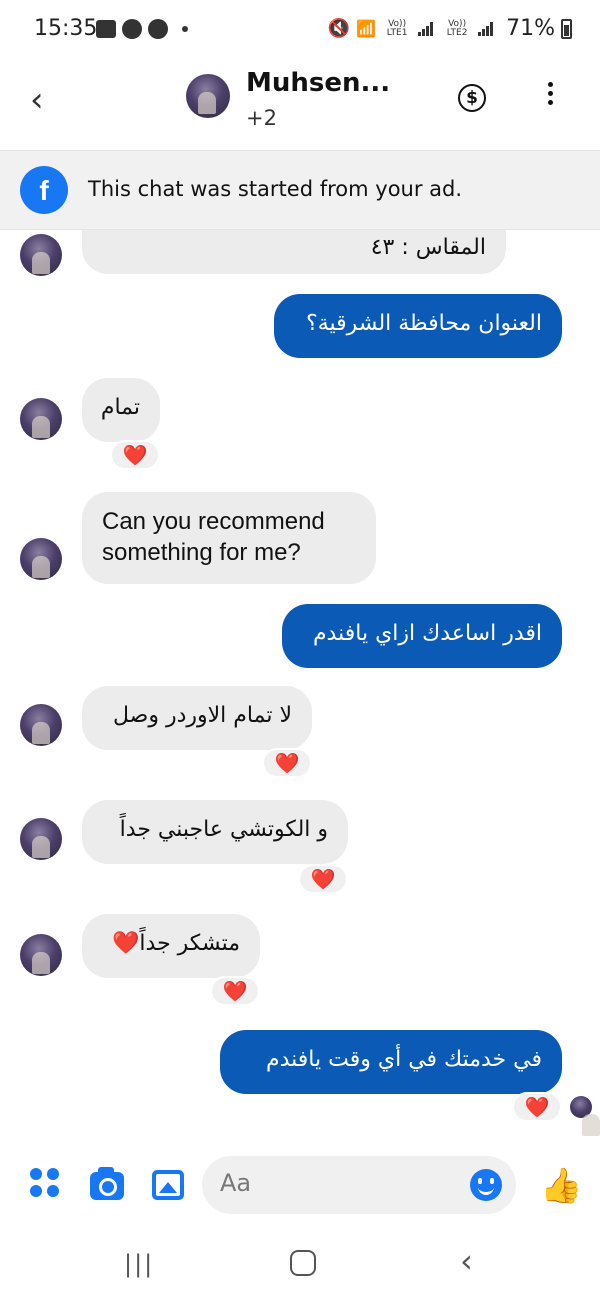 The image size is (600, 1300). Describe the element at coordinates (530, 28) in the screenshot. I see `battery-percent: 71%` at that location.